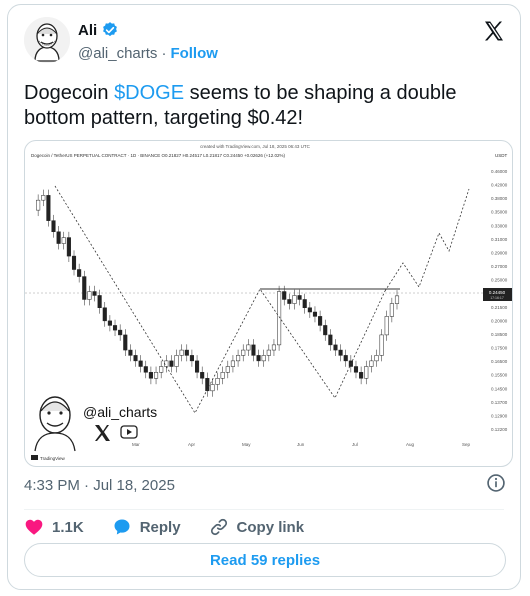 Image resolution: width=530 pixels, height=596 pixels. Describe the element at coordinates (160, 527) in the screenshot. I see `reply-label: Reply` at that location.